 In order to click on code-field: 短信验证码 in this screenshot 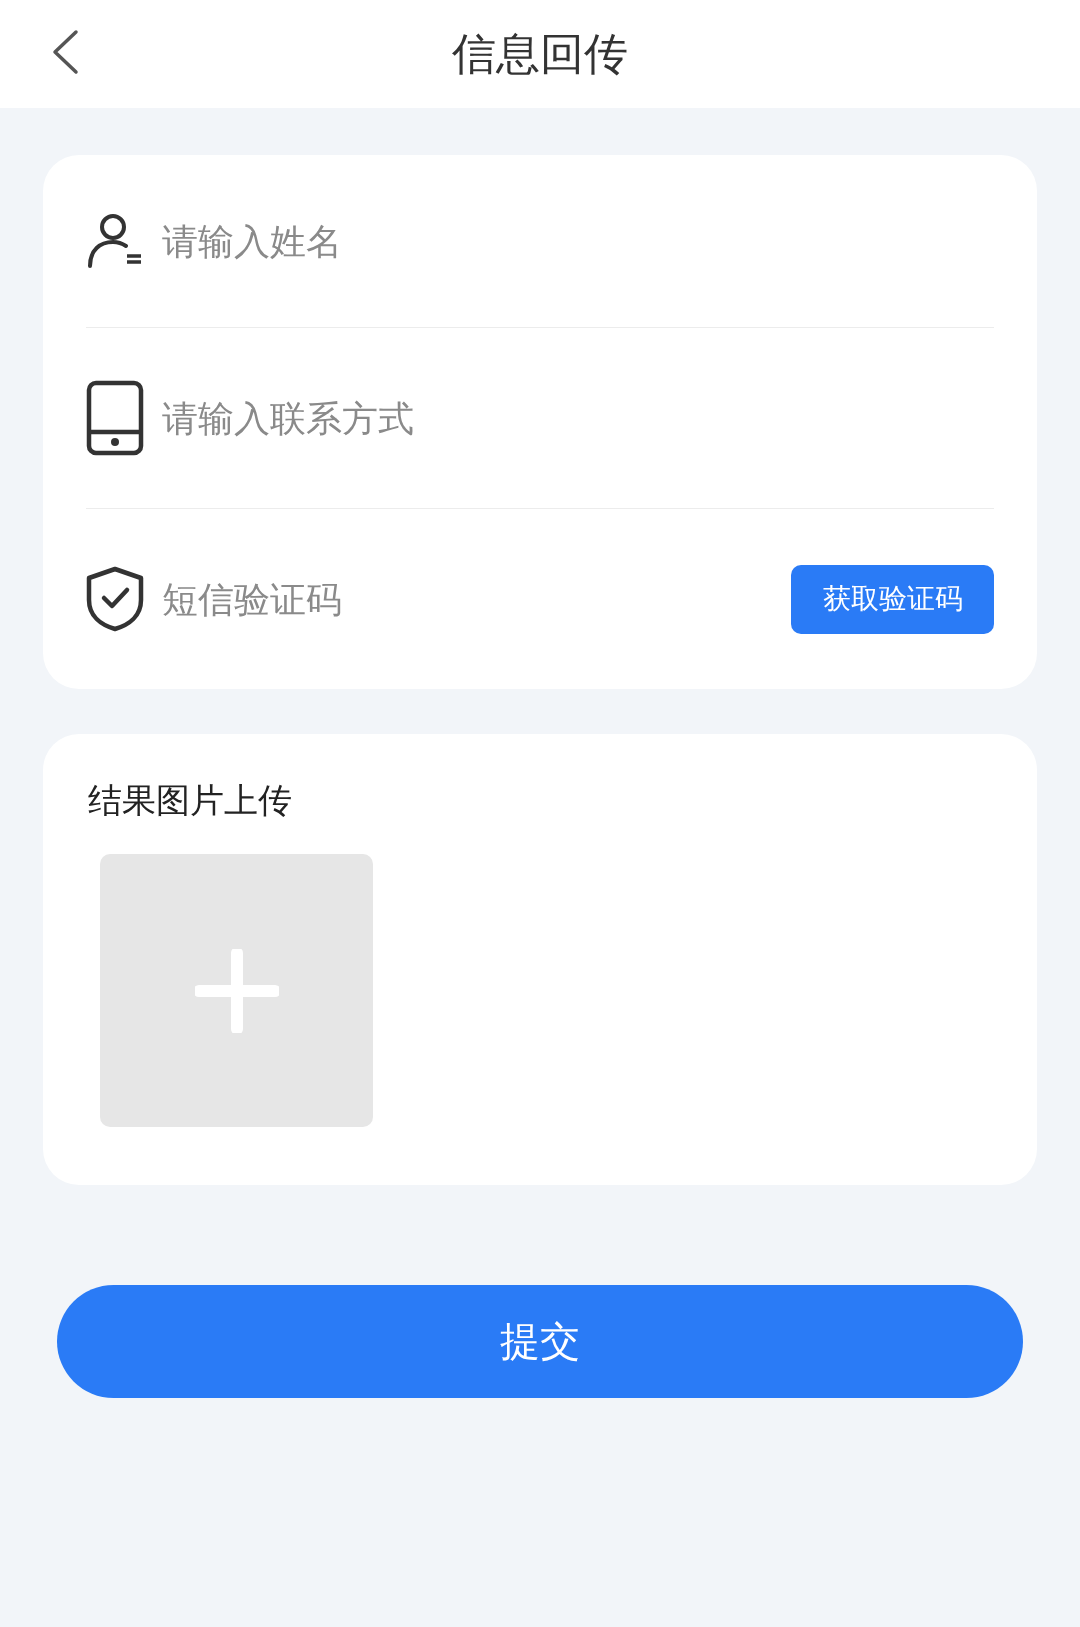, I will do `click(476, 599)`.